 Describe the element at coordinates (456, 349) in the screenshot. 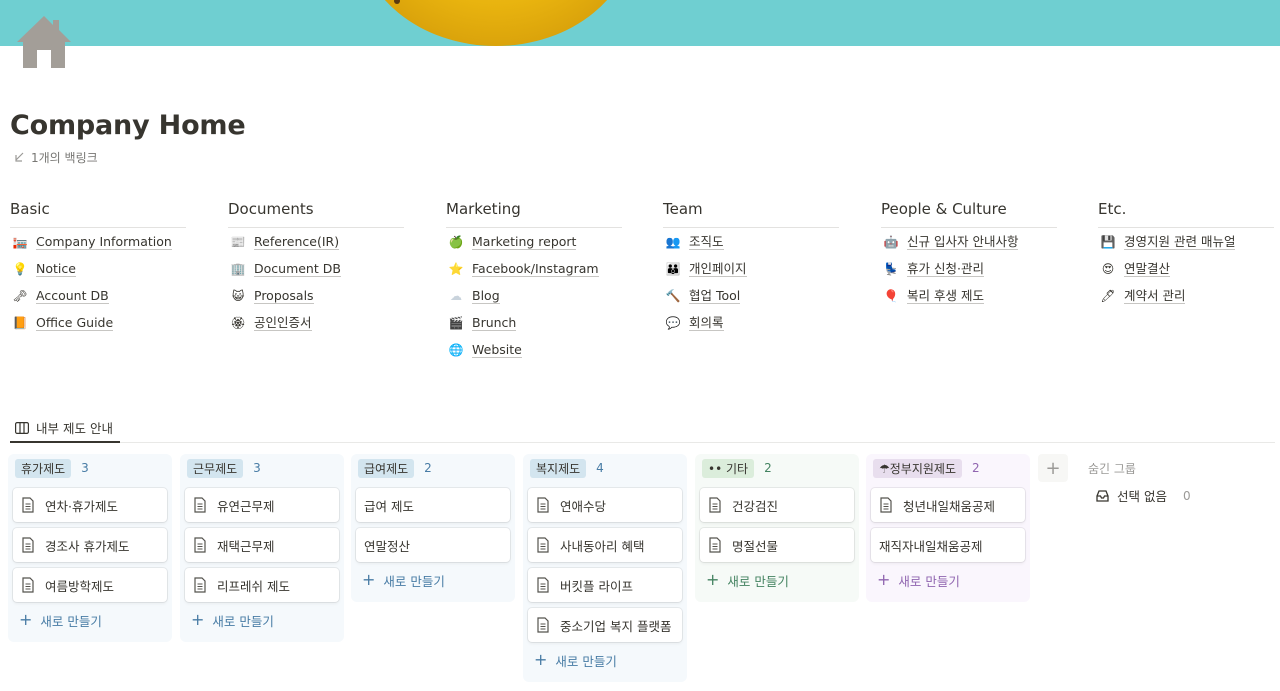

I see `globe-icon: 🌐` at that location.